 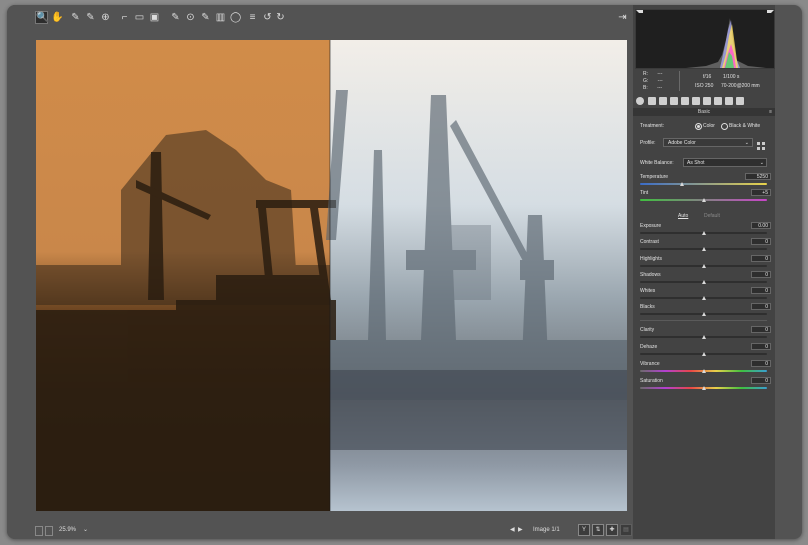 I want to click on profile-label: Profile:, so click(x=648, y=143).